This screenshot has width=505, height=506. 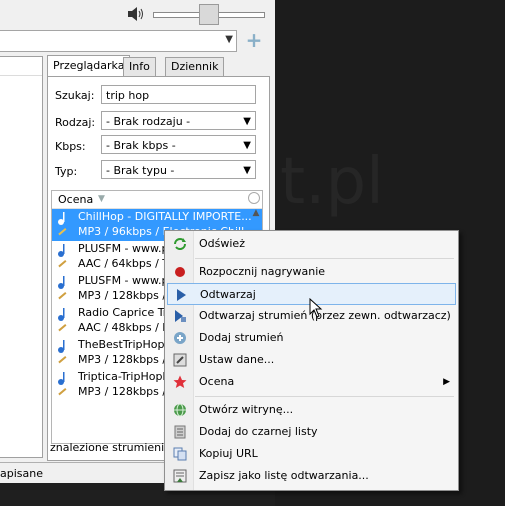 What do you see at coordinates (118, 41) in the screenshot?
I see `url-combo: ▼` at bounding box center [118, 41].